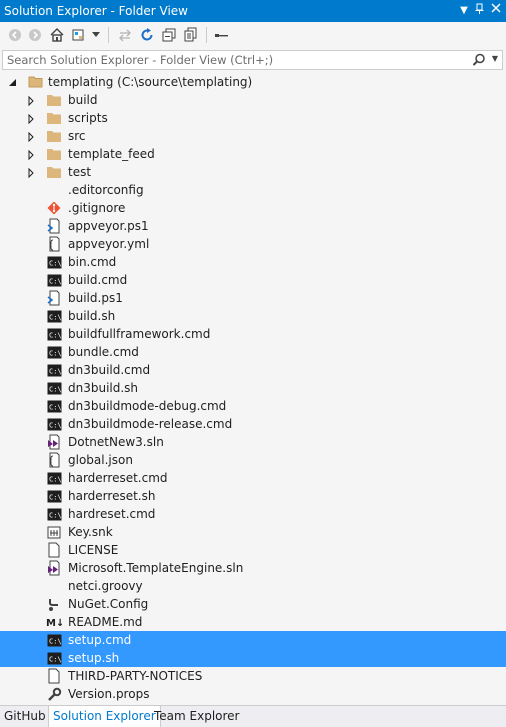  I want to click on forward-icon, so click(35, 35).